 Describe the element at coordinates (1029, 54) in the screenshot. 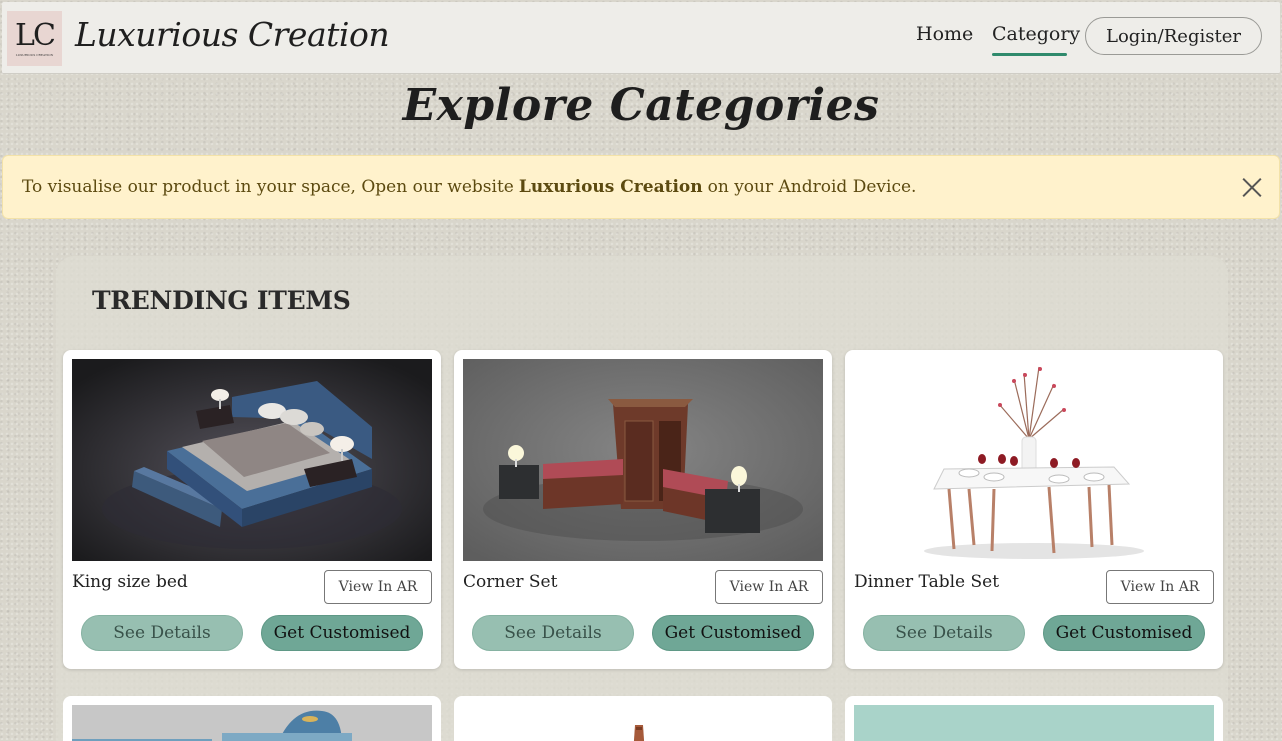

I see `active-nav-indicator` at that location.